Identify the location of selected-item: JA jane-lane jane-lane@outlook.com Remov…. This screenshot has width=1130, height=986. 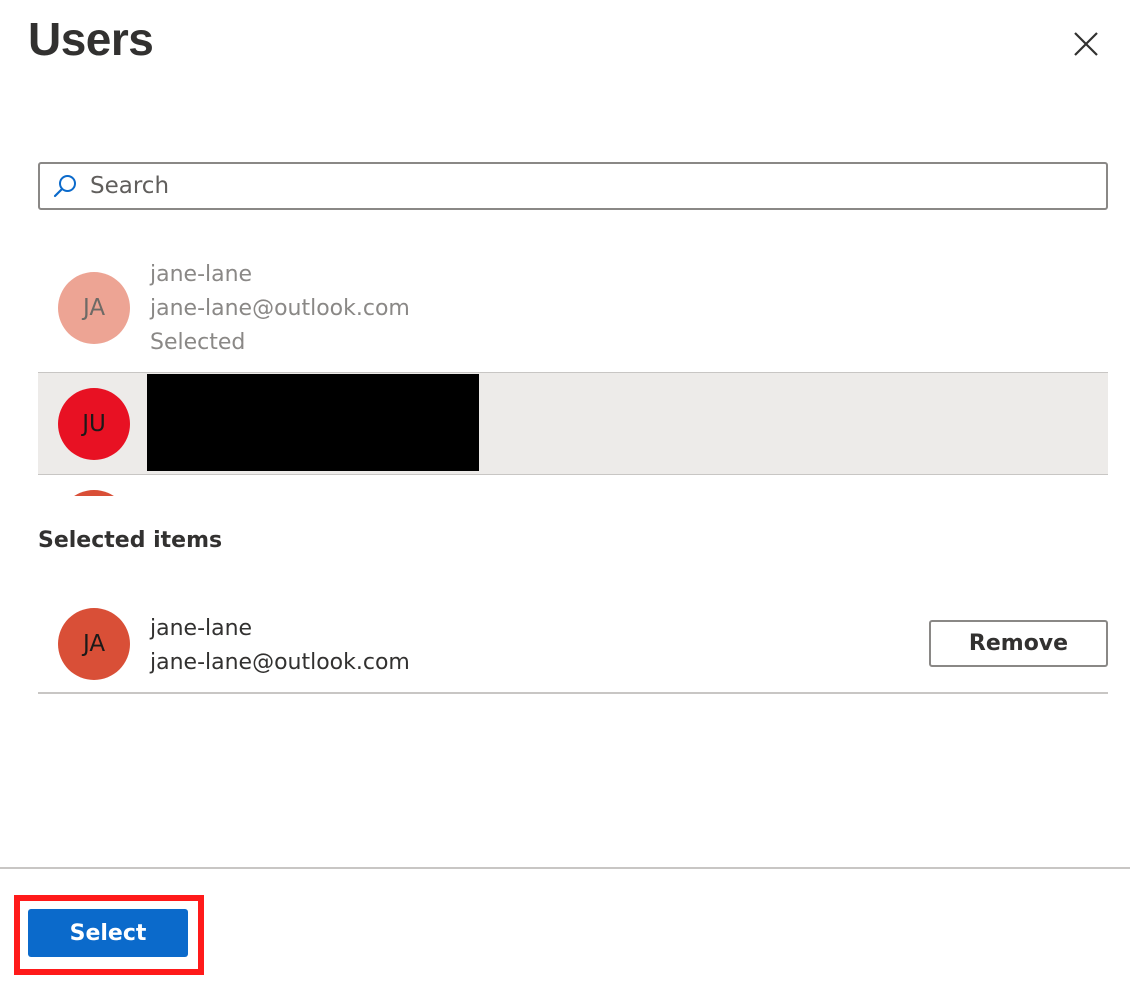
(573, 645).